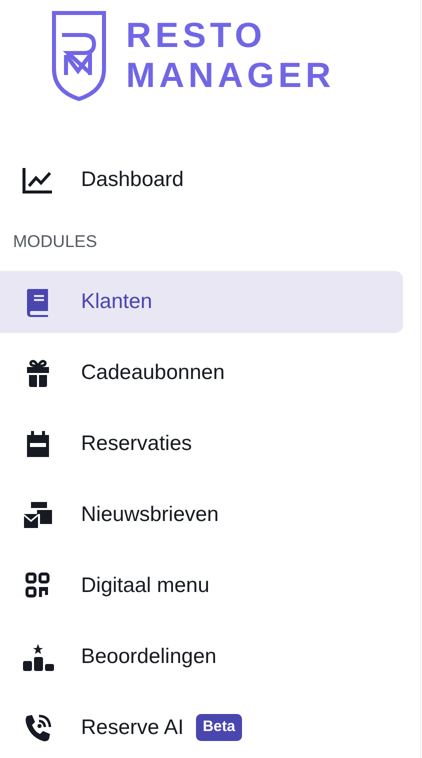  What do you see at coordinates (55, 242) in the screenshot?
I see `section-heading: MODULES` at bounding box center [55, 242].